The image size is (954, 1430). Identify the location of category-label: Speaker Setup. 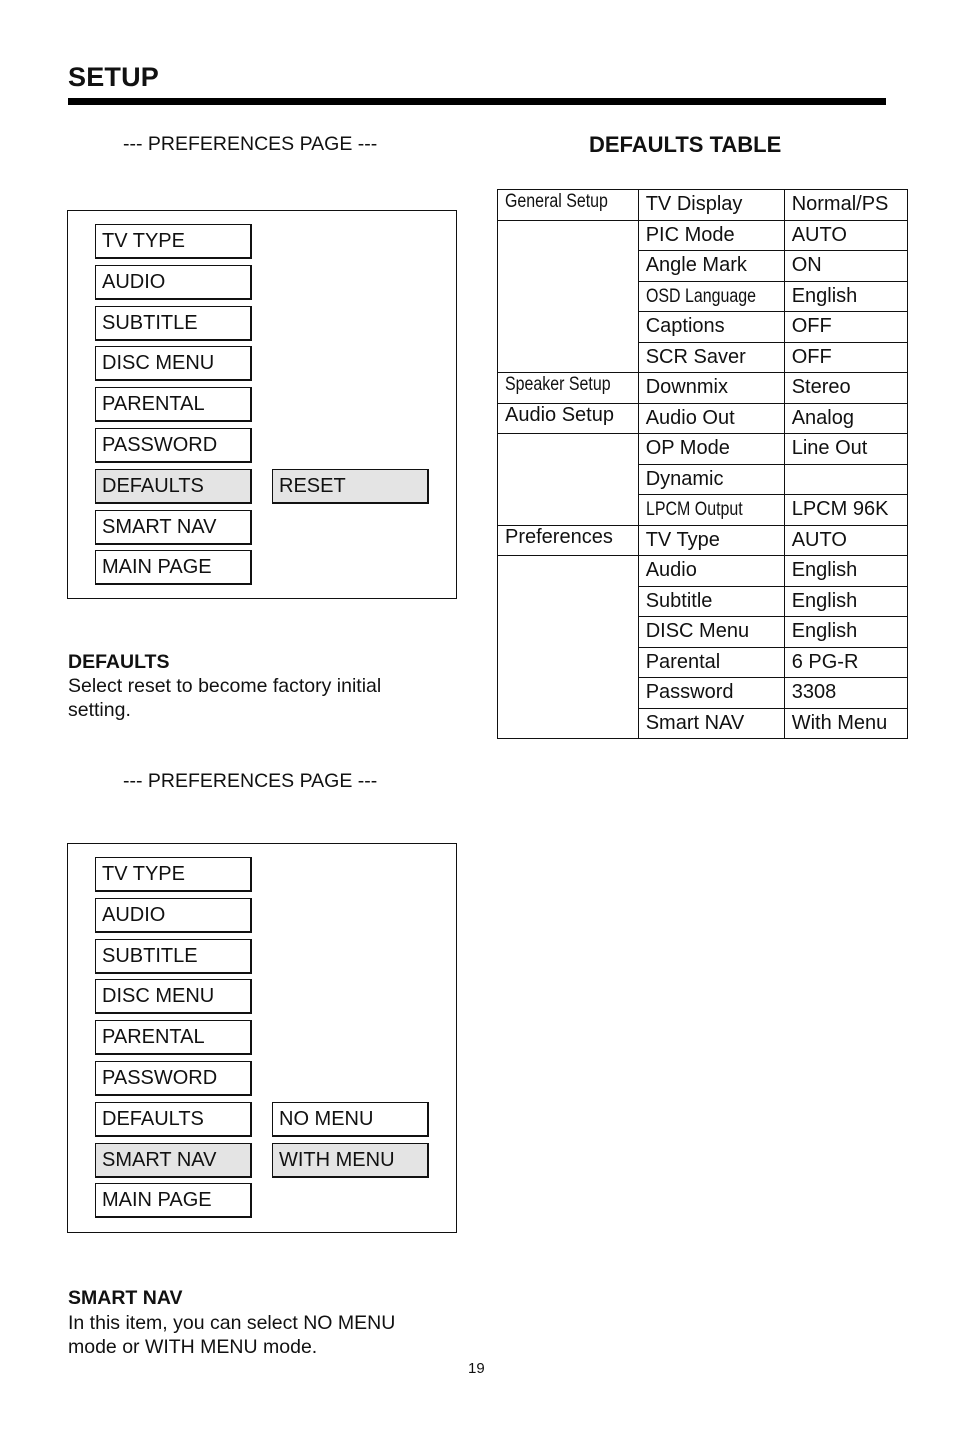
(558, 384).